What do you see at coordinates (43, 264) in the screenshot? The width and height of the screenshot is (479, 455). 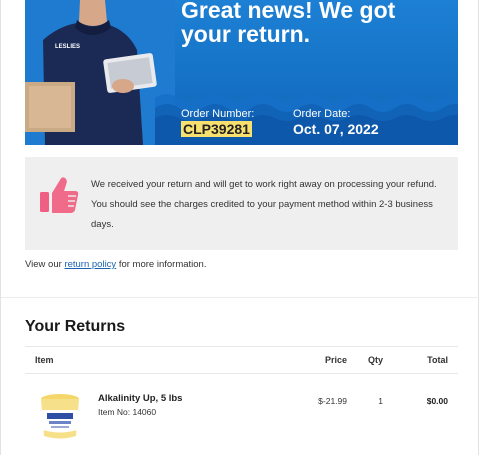 I see `policy-prefix: View our` at bounding box center [43, 264].